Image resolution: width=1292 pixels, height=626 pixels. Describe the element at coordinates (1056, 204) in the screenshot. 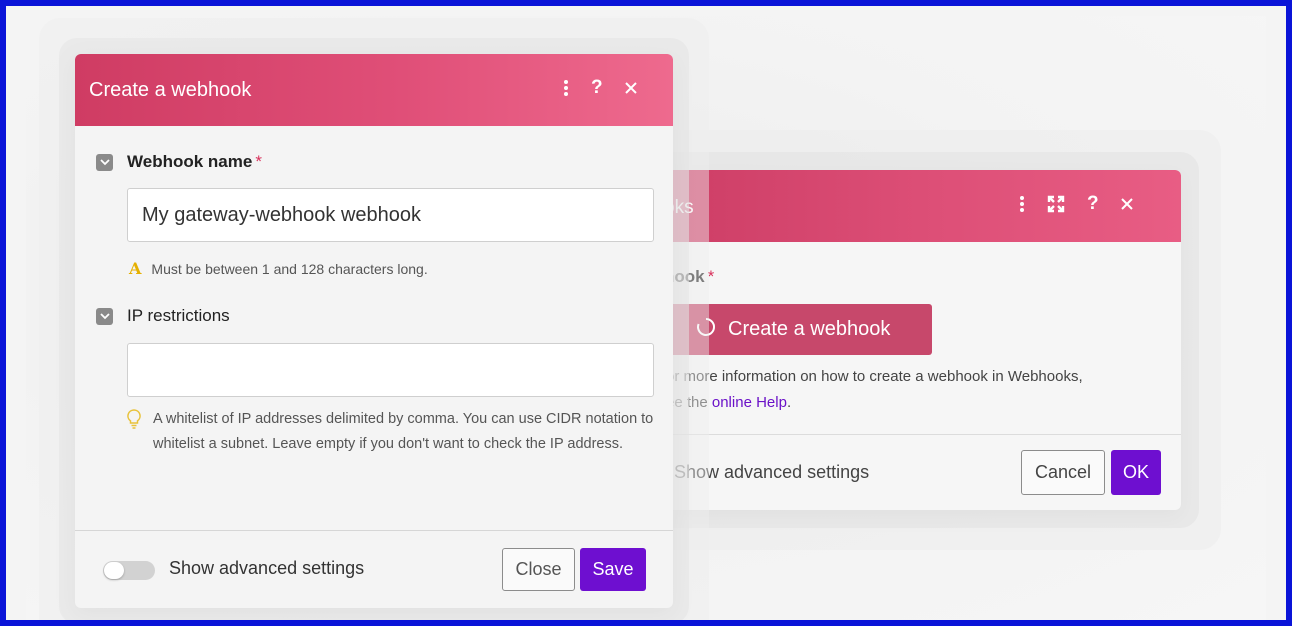

I see `maximize-icon` at that location.